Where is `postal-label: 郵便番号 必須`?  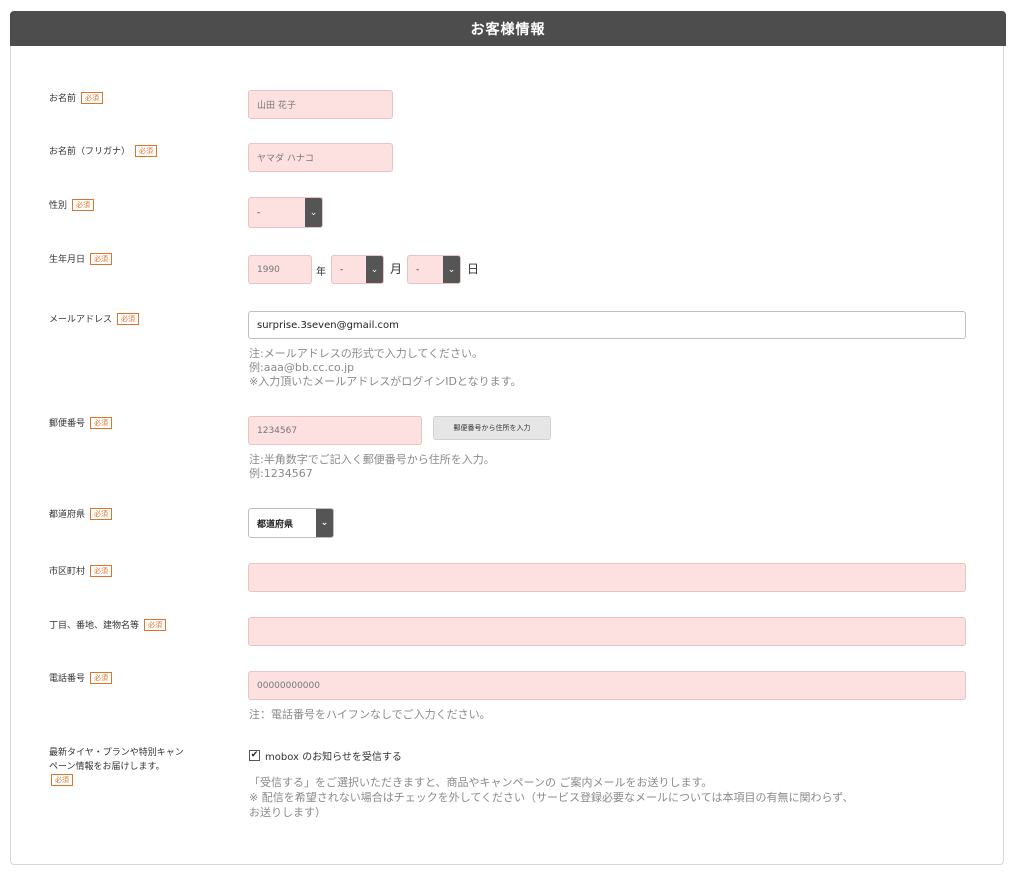 postal-label: 郵便番号 必須 is located at coordinates (81, 424).